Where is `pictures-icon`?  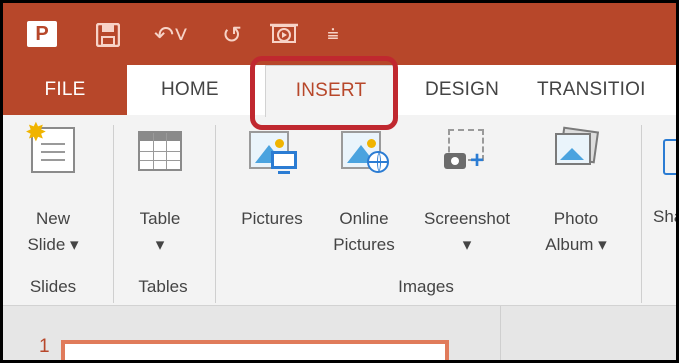
pictures-icon is located at coordinates (272, 150).